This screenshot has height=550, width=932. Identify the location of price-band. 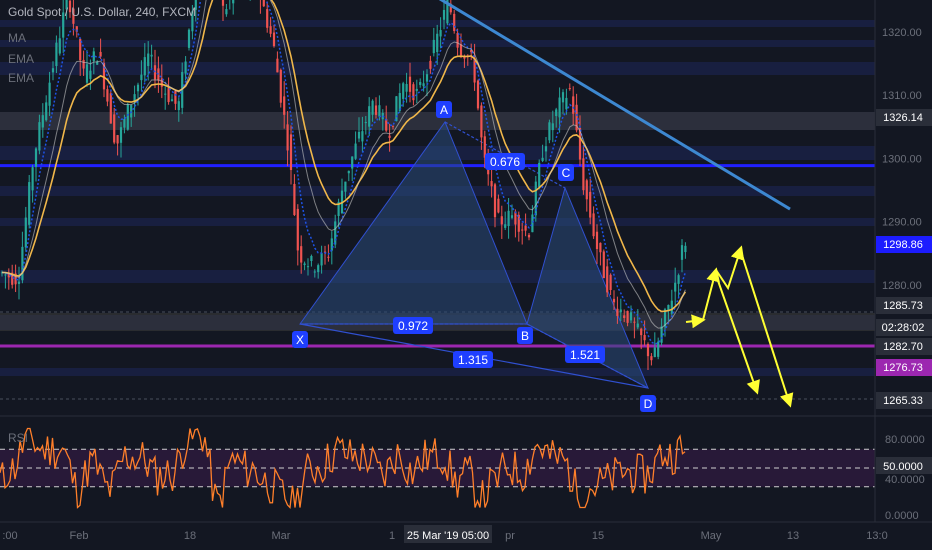
(437, 372).